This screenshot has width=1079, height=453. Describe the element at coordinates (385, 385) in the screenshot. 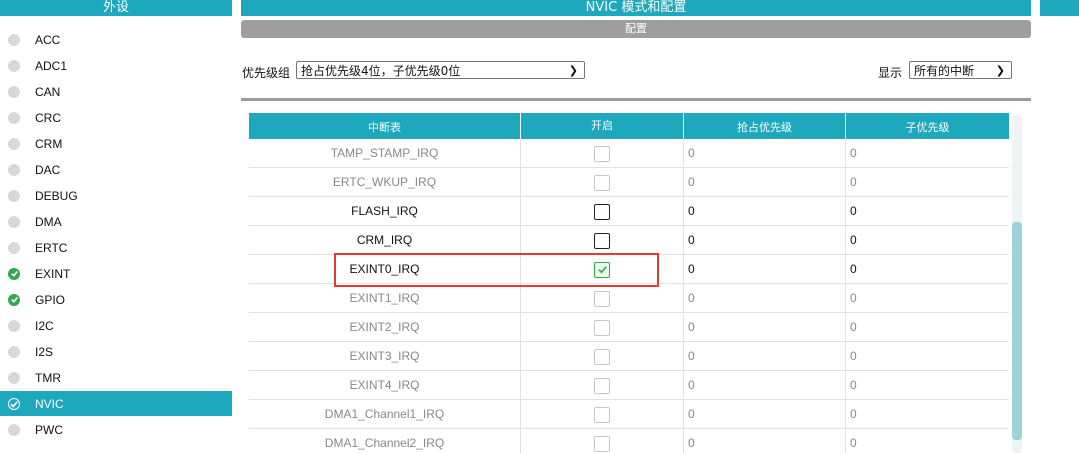

I see `interrupt-name-cell: EXINT4_IRQ` at that location.